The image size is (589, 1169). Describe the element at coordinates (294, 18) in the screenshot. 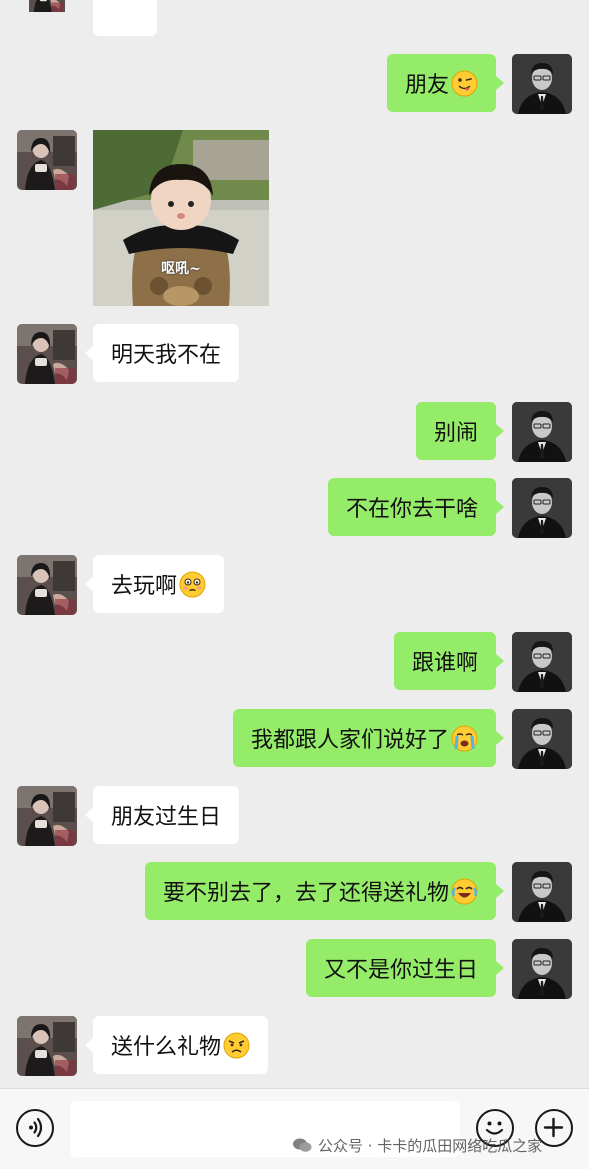

I see `message-row` at that location.